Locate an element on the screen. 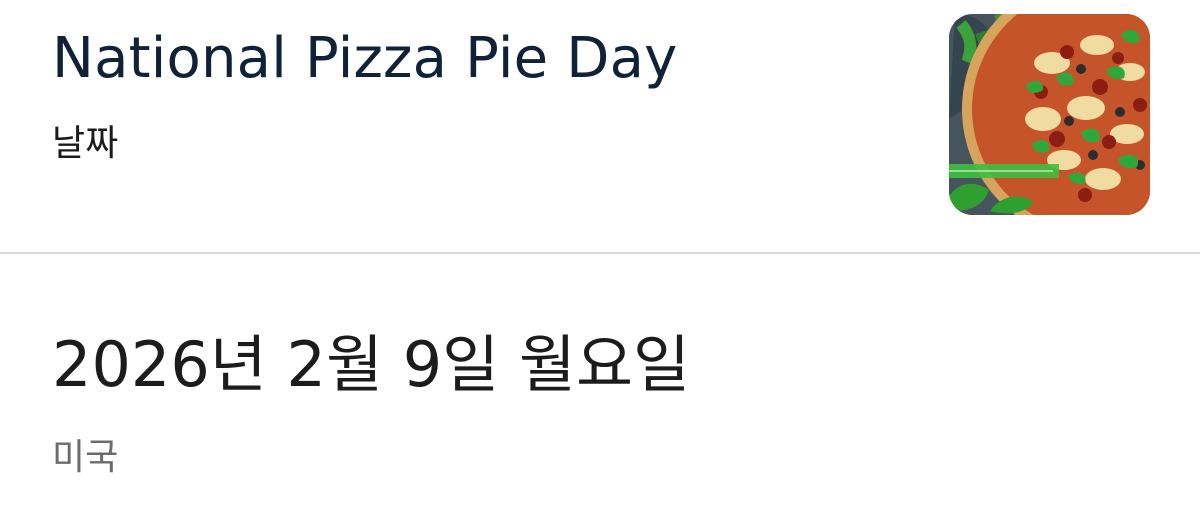 The width and height of the screenshot is (1200, 508). pizza-image-graphic is located at coordinates (1049, 114).